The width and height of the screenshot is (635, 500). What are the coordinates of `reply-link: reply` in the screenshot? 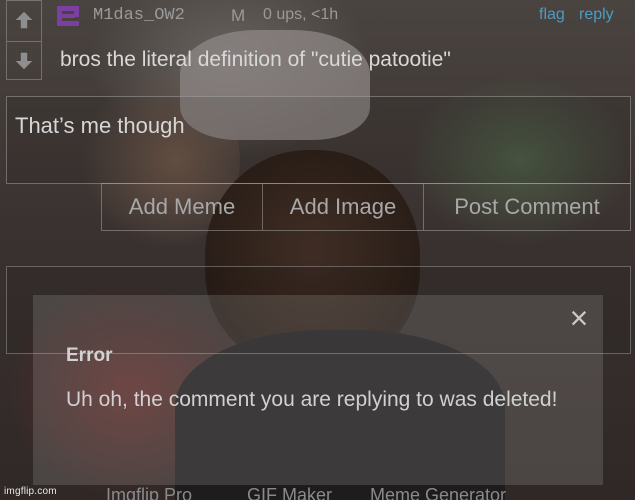 It's located at (596, 15).